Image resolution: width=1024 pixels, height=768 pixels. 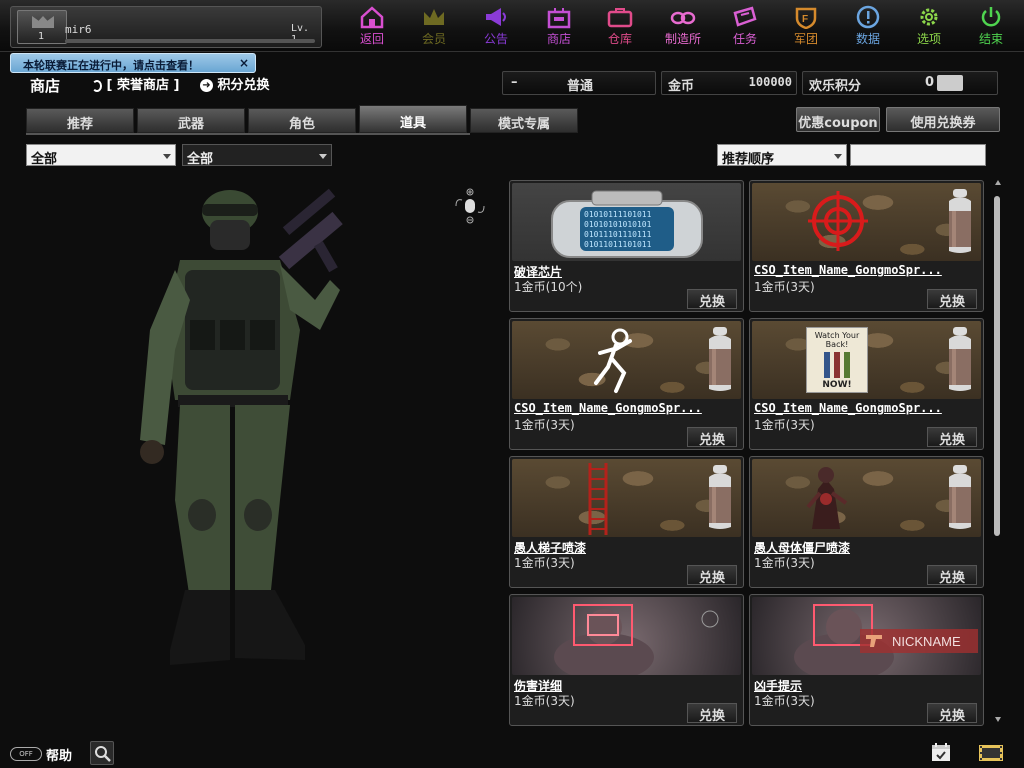 I want to click on nav-clan: F 军团, so click(x=806, y=27).